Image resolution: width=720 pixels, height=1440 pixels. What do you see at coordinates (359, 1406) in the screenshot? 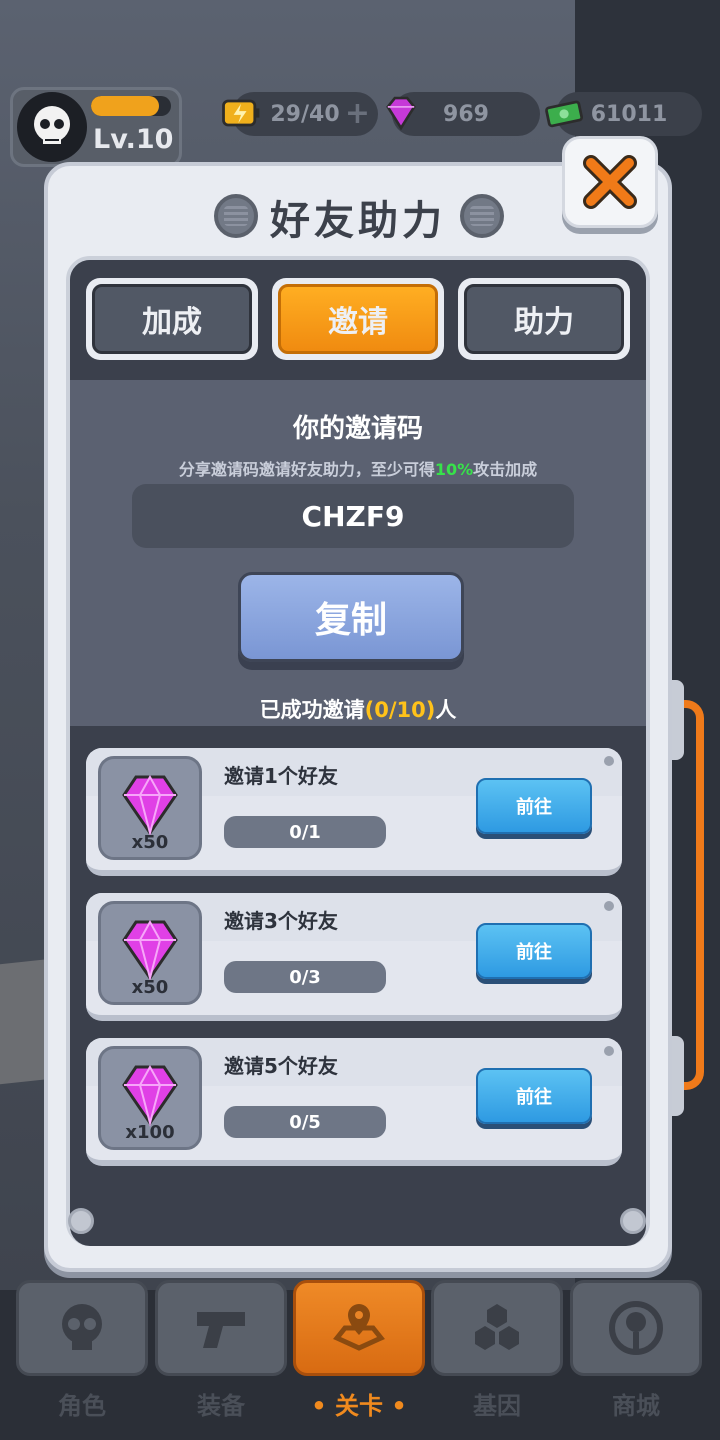
I see `nav-label: • 关卡 •` at bounding box center [359, 1406].